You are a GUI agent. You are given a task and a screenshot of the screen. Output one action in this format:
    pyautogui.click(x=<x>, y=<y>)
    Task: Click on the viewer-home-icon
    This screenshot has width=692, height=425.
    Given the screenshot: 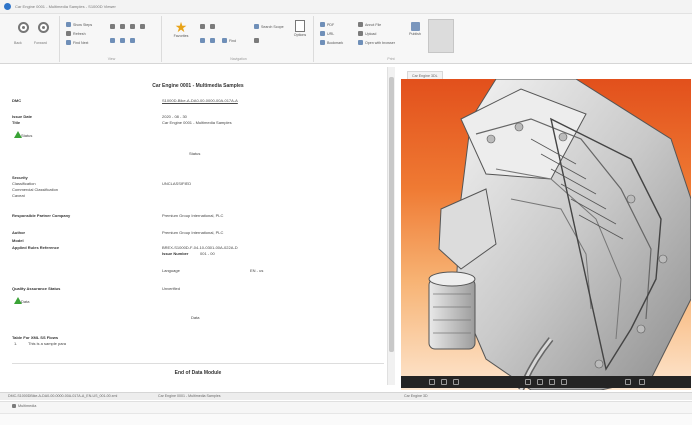 What is the action you would take?
    pyautogui.click(x=432, y=382)
    